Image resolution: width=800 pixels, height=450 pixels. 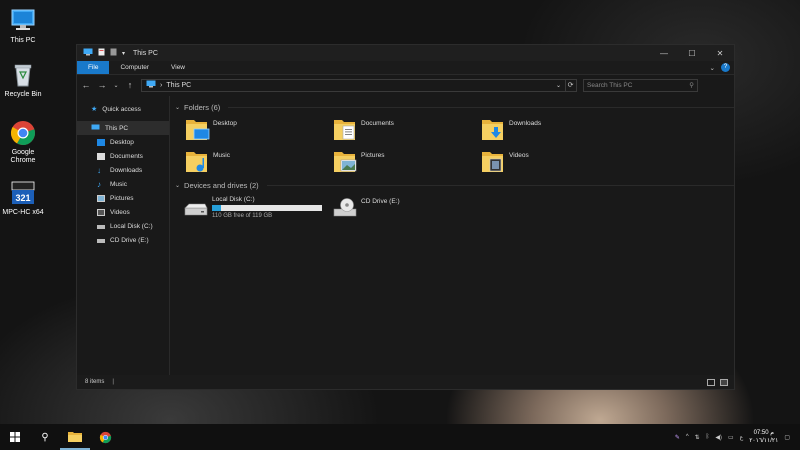 I want to click on pen-icon: ✎, so click(x=677, y=437).